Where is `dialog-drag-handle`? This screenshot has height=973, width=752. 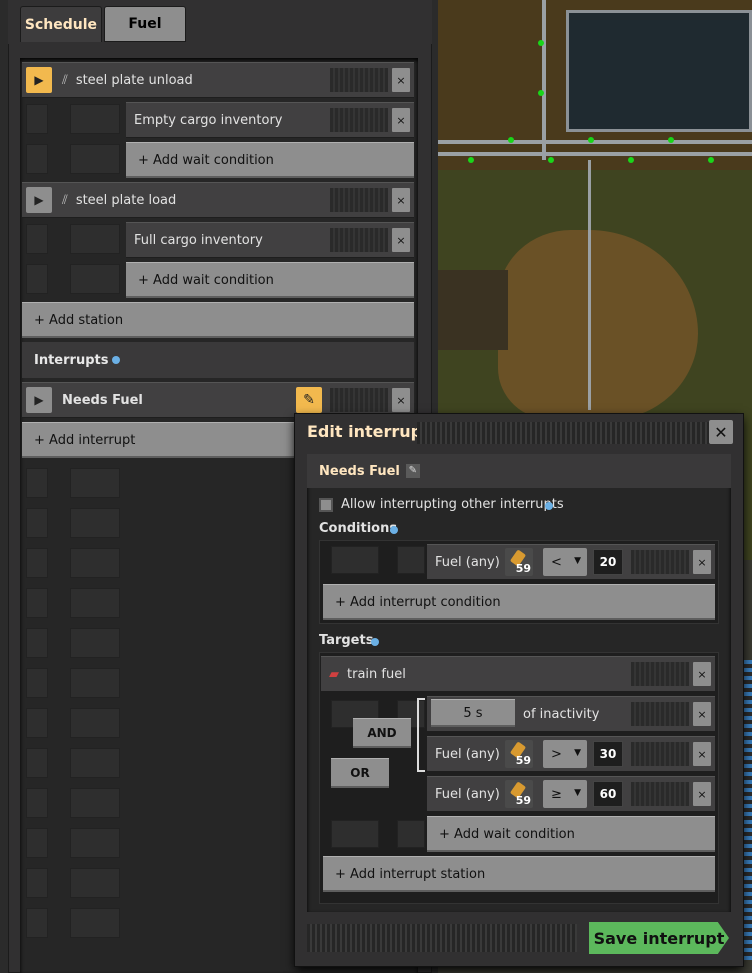
dialog-drag-handle is located at coordinates (564, 433).